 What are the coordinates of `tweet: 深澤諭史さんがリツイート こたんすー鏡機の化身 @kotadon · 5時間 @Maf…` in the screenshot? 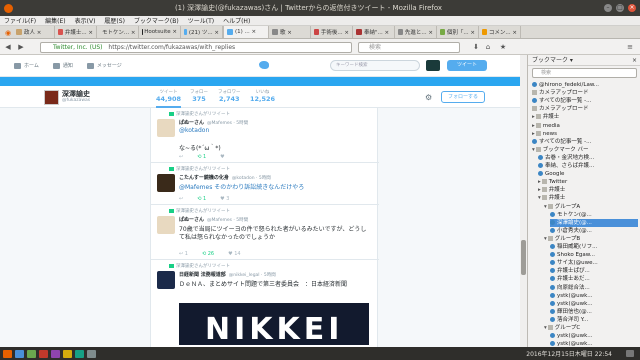 It's located at (265, 184).